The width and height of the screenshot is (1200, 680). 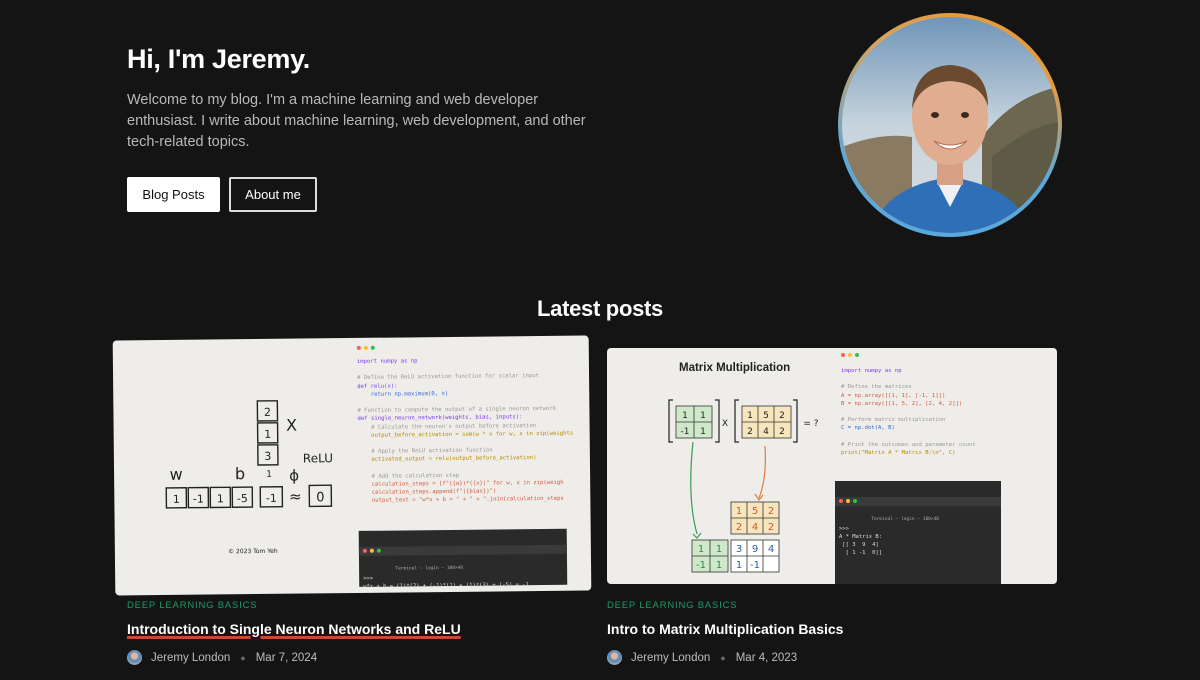 What do you see at coordinates (267, 412) in the screenshot?
I see `input-value: 2` at bounding box center [267, 412].